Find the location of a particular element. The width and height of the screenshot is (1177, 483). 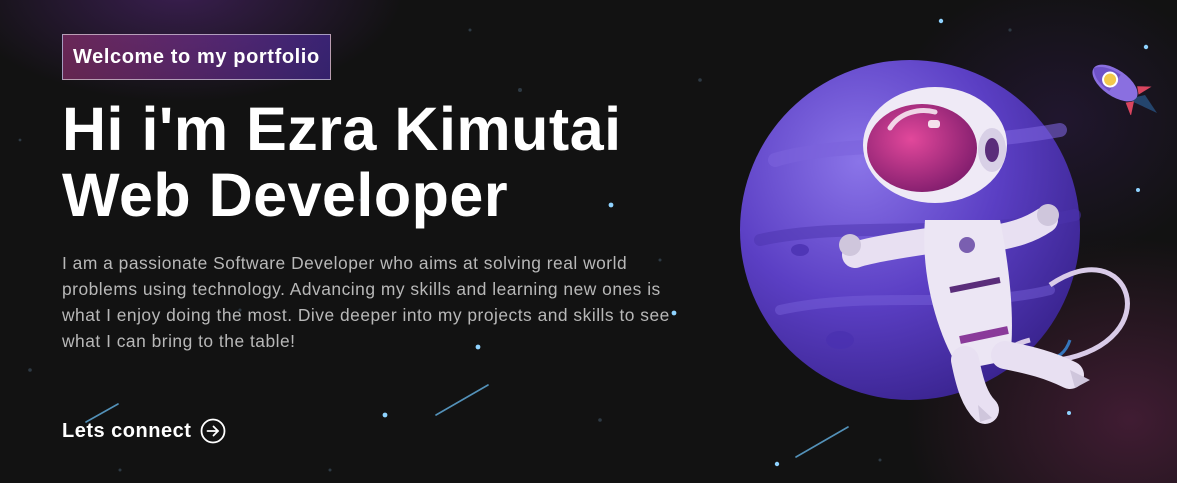

page-title: Hi i'm Ezra Kimutai Web Developer is located at coordinates (342, 162).